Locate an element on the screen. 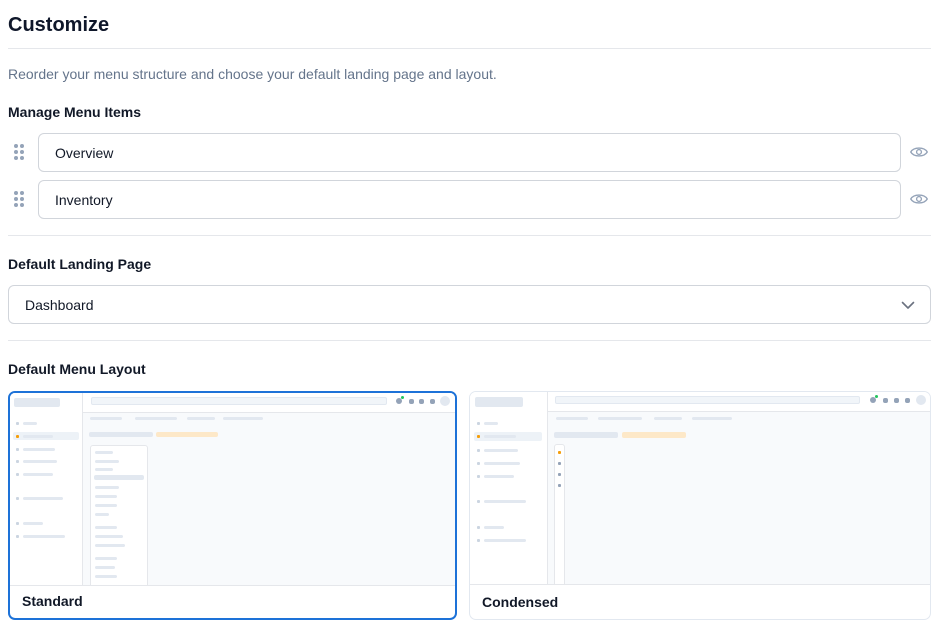 Image resolution: width=944 pixels, height=642 pixels. landing-page-select: Dashboard is located at coordinates (469, 304).